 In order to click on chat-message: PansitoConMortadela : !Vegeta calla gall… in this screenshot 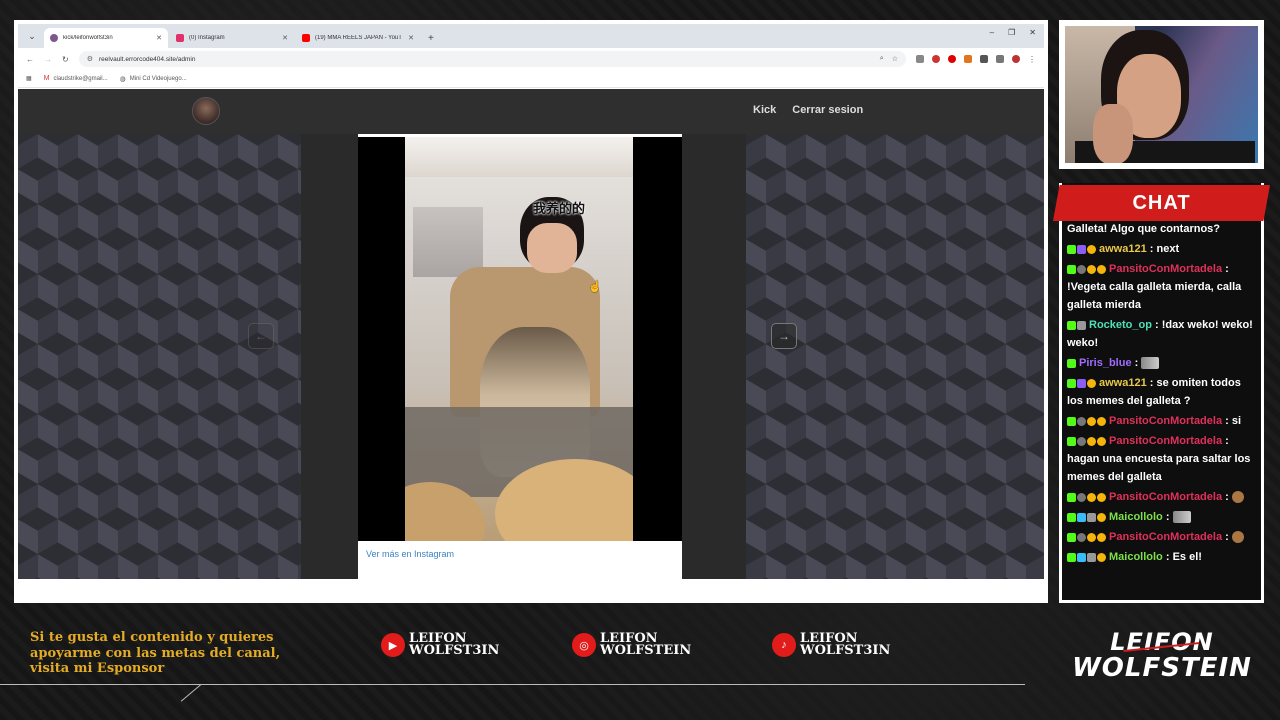, I will do `click(1163, 287)`.